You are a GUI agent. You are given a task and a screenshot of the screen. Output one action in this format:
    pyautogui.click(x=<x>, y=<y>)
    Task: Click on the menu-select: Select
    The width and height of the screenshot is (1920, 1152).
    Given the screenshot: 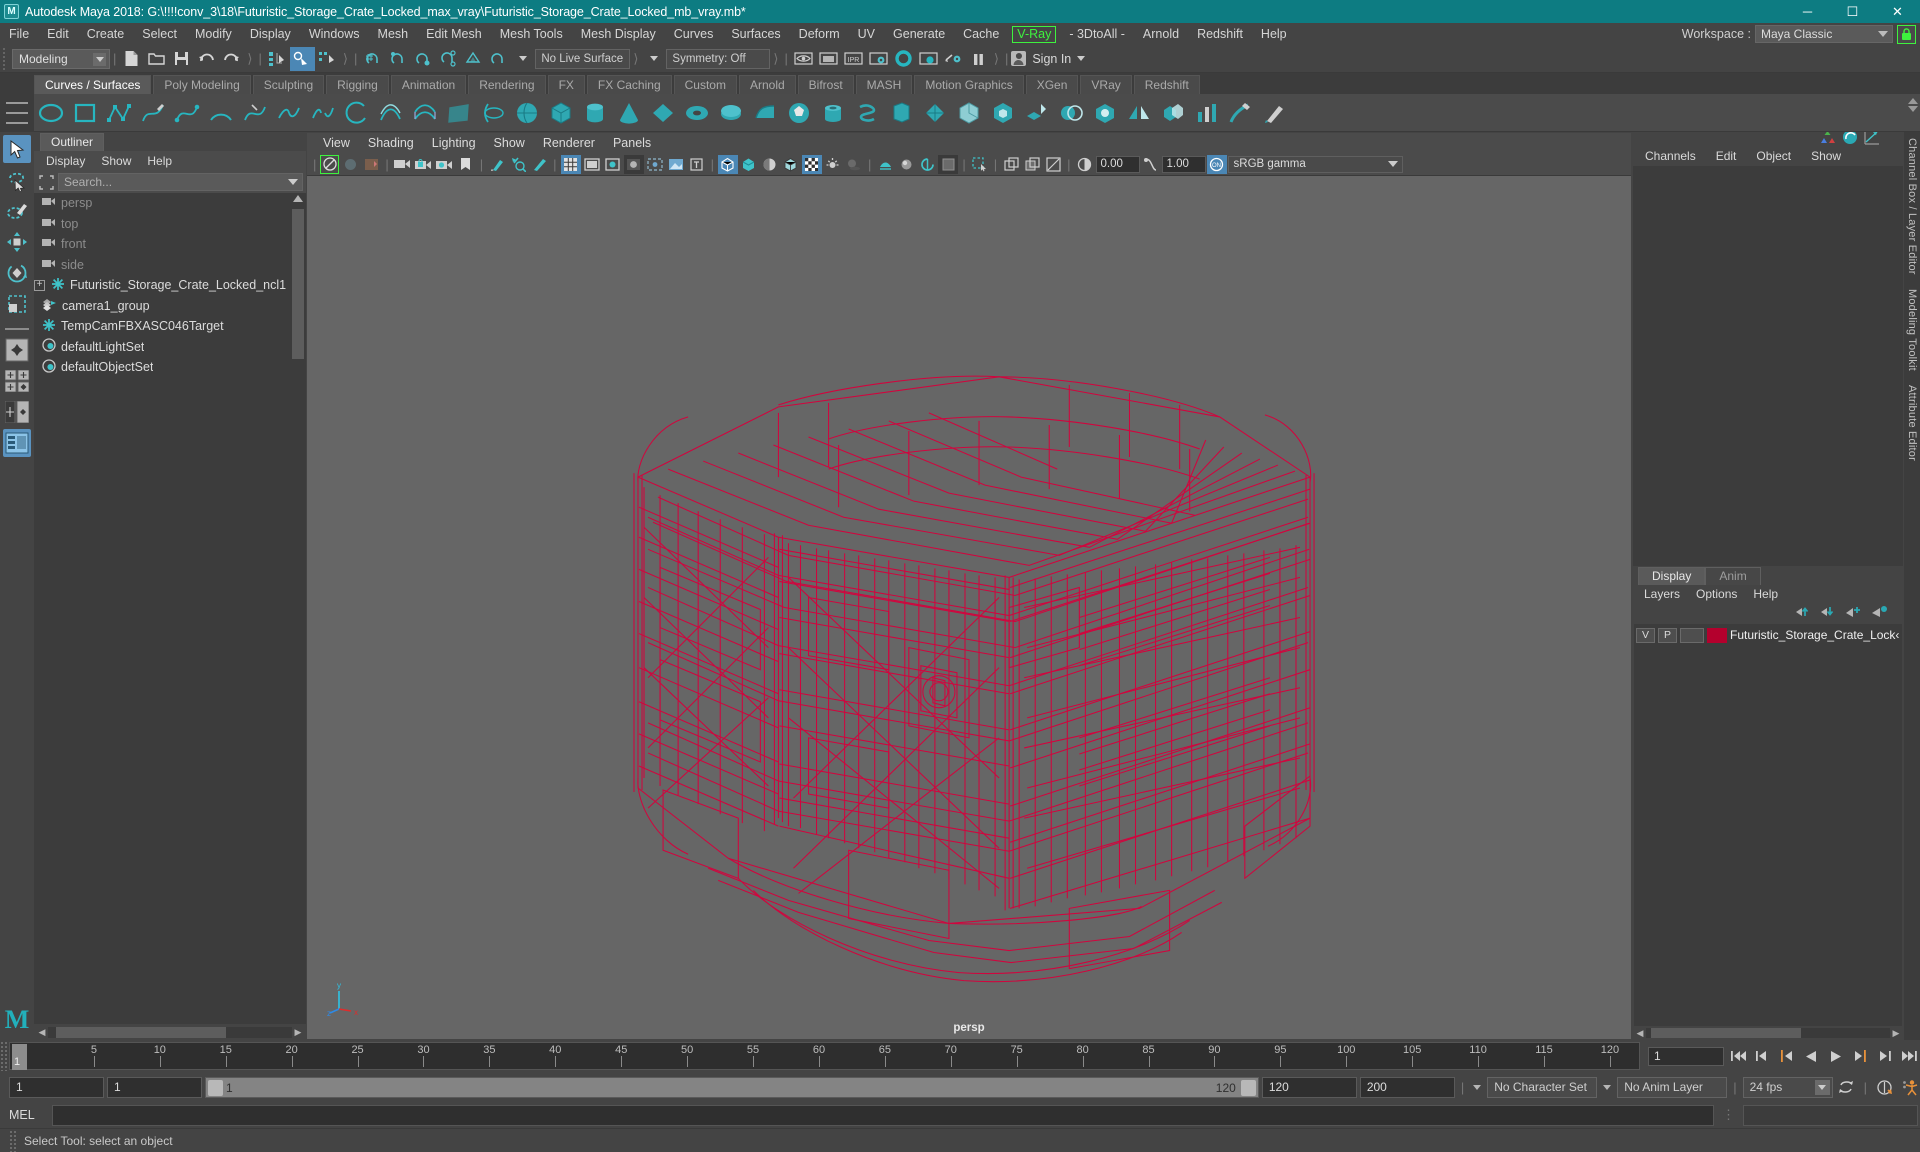 What is the action you would take?
    pyautogui.click(x=159, y=34)
    